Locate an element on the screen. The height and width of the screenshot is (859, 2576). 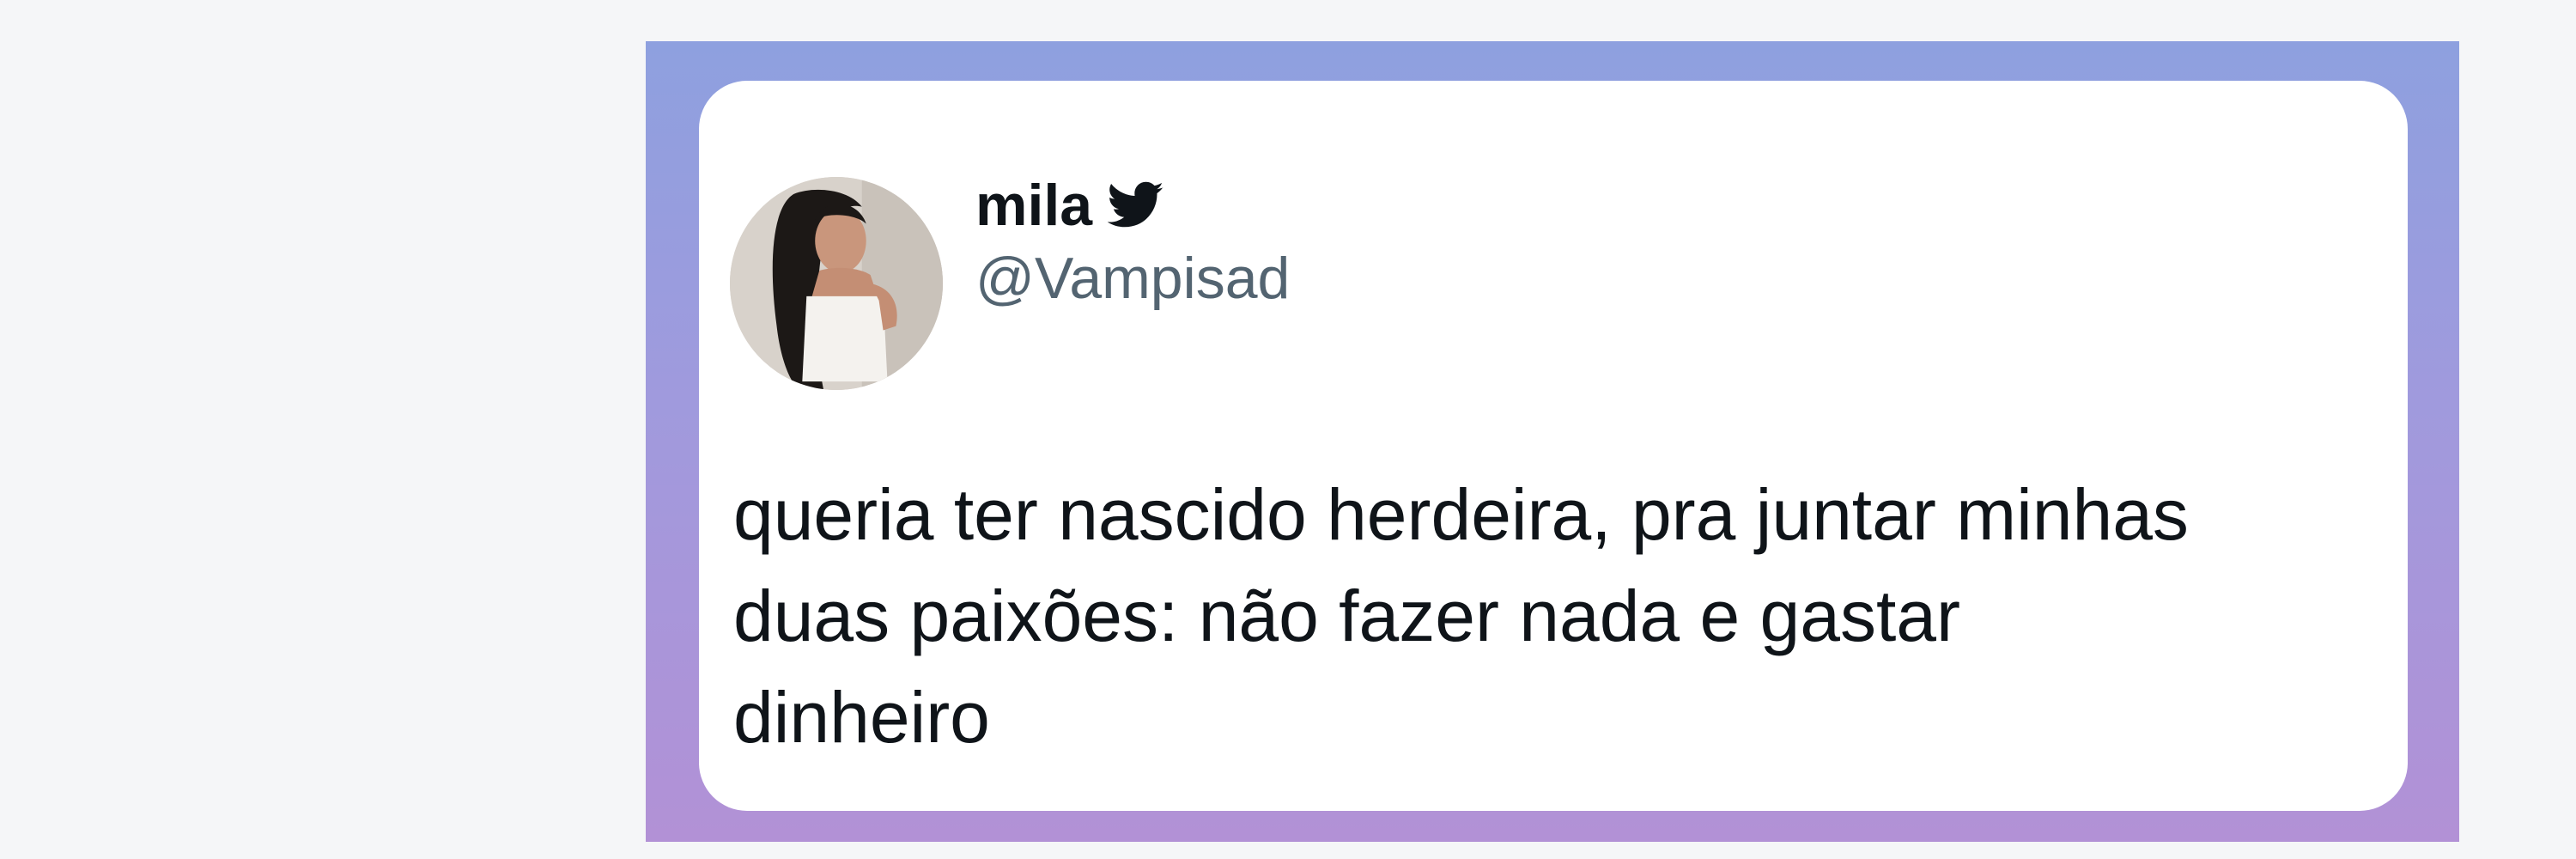
author-handle: @Vampisad is located at coordinates (1133, 278).